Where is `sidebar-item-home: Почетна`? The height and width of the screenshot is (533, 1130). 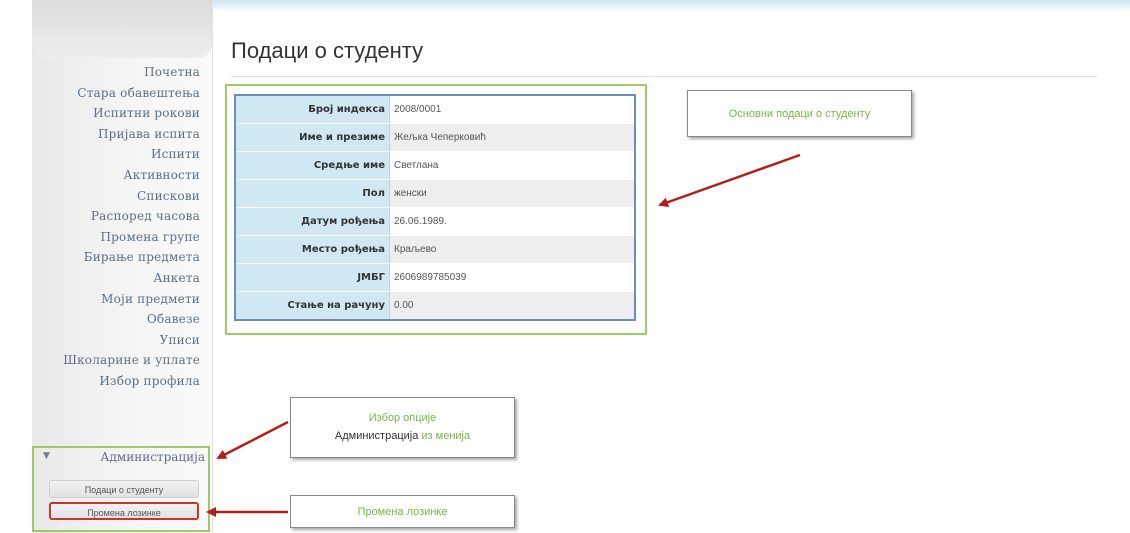
sidebar-item-home: Почетна is located at coordinates (112, 72).